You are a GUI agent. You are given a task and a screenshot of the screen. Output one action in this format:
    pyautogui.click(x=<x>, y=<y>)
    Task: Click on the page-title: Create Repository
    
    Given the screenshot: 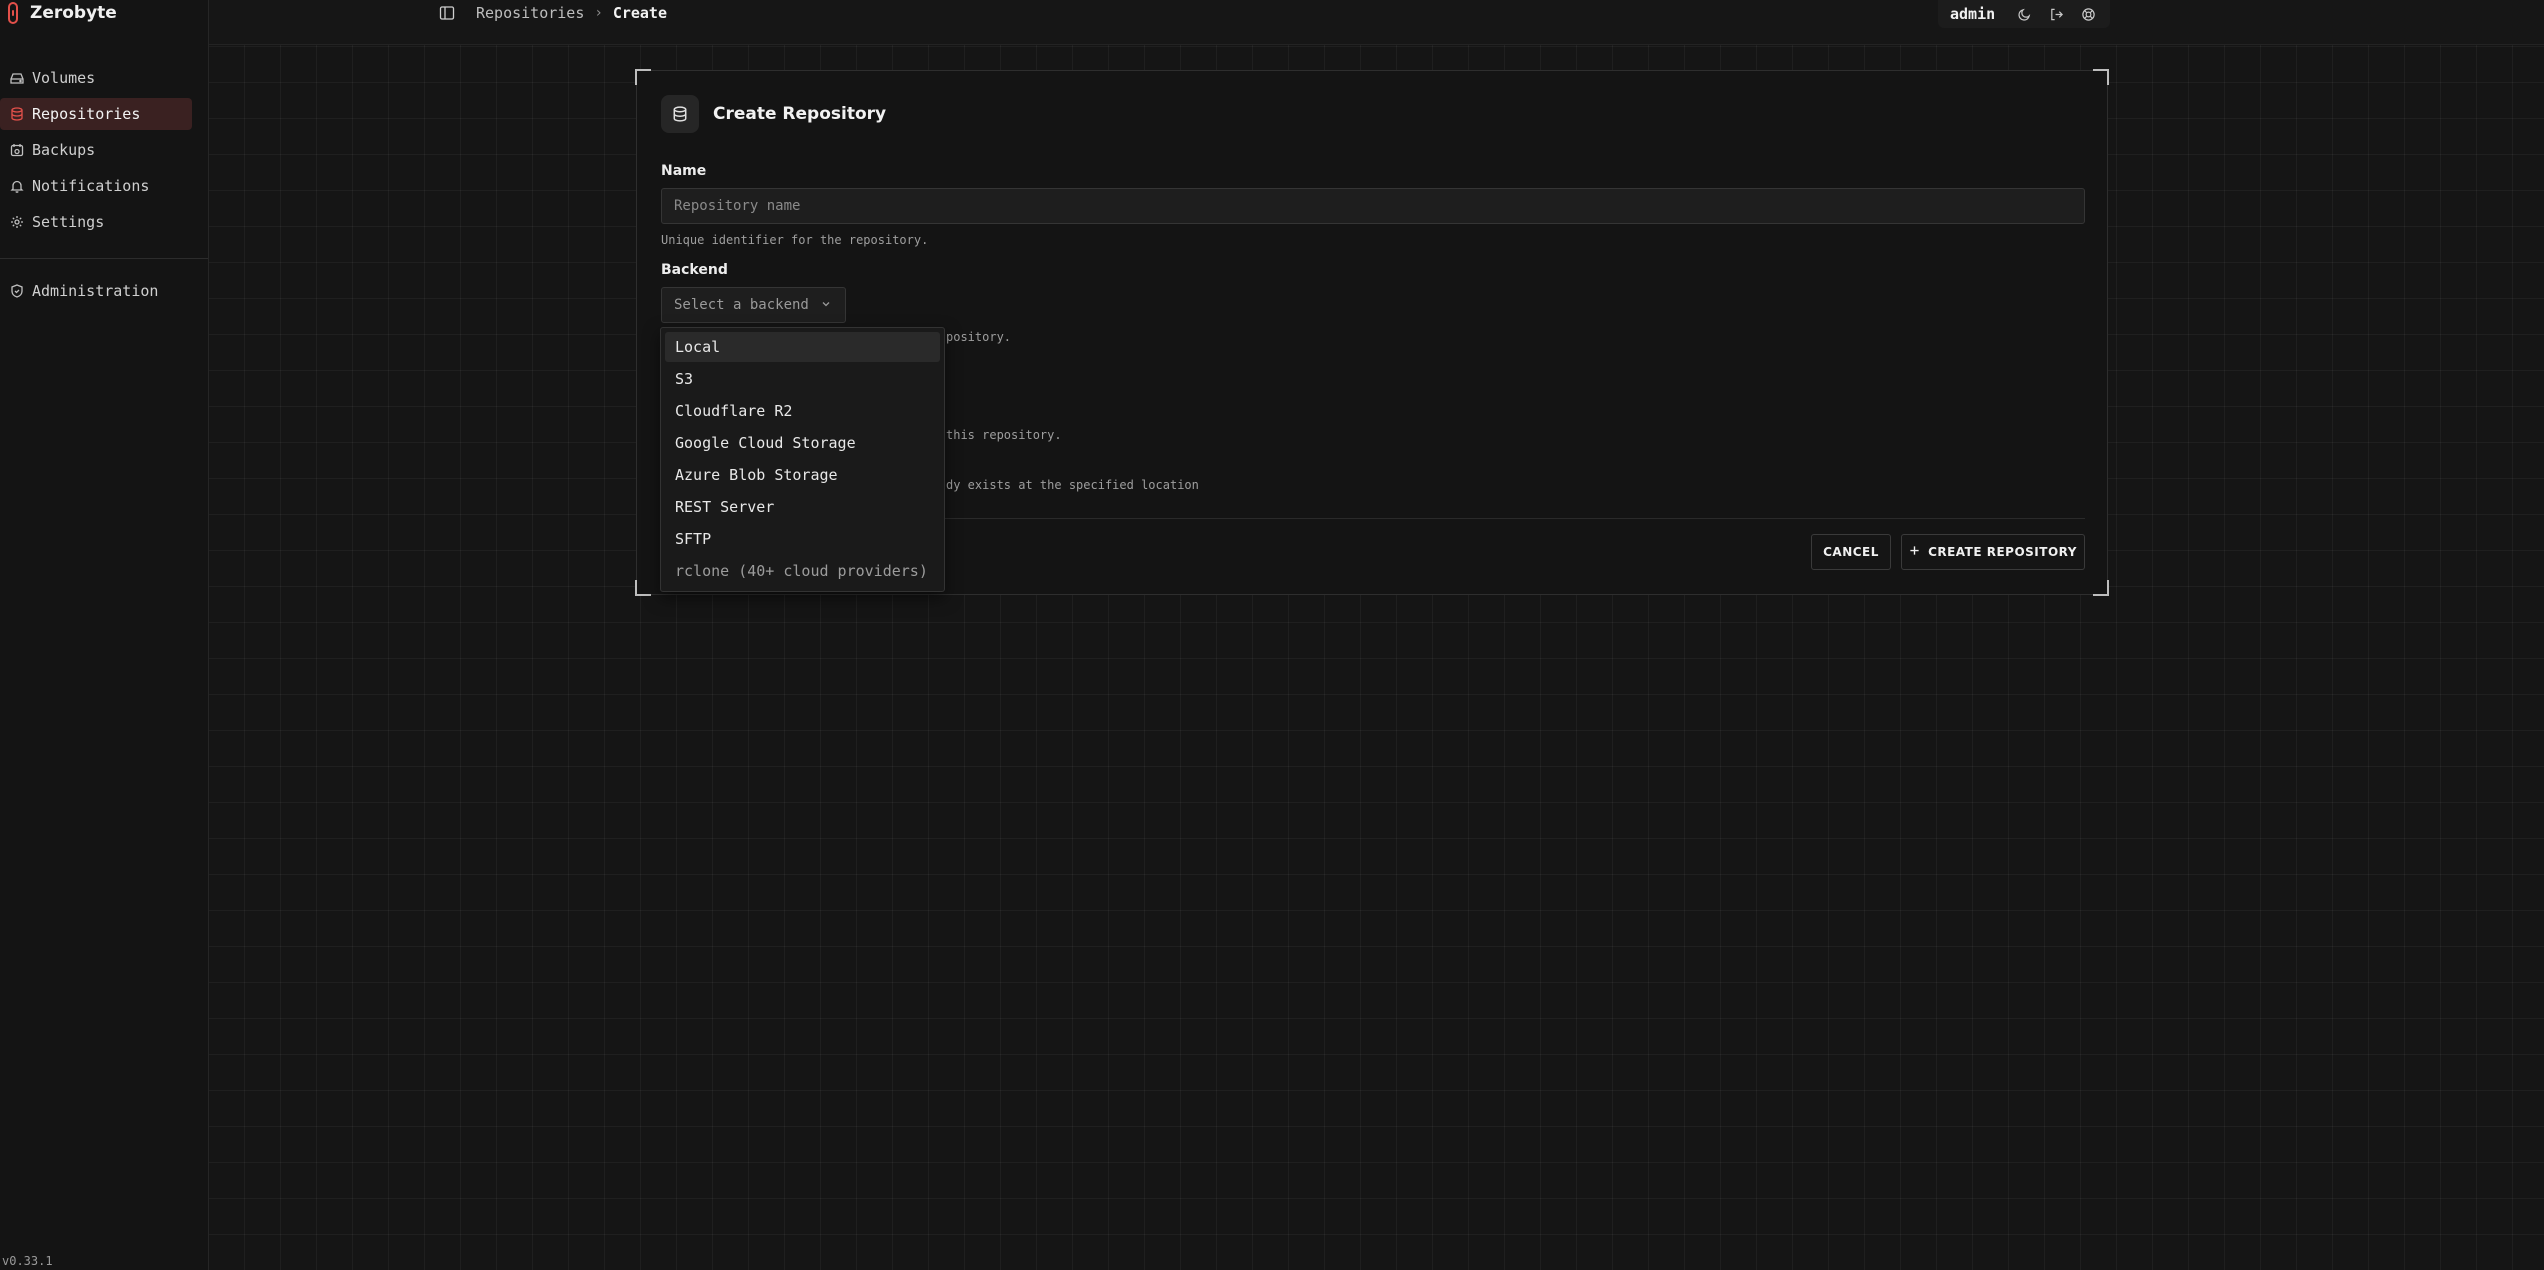 What is the action you would take?
    pyautogui.click(x=800, y=114)
    